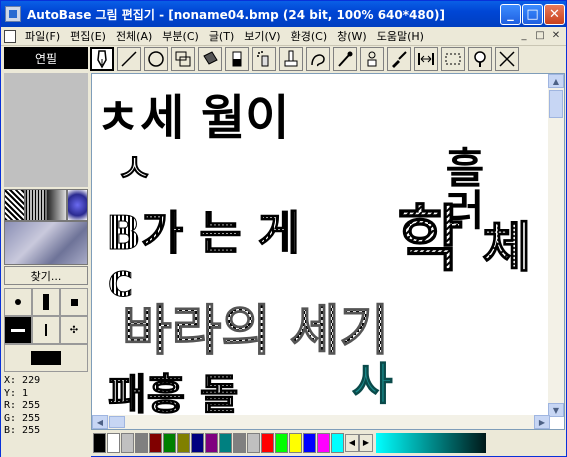 This screenshot has height=457, width=567. I want to click on circle-tool-icon, so click(156, 59).